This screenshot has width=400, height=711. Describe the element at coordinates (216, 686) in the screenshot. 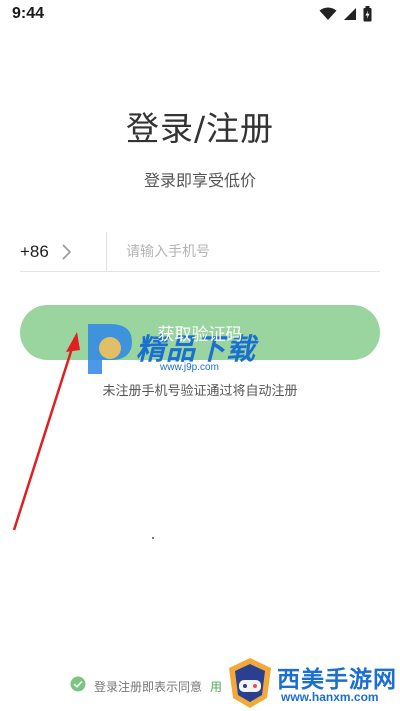

I see `agreement-link: 用` at that location.